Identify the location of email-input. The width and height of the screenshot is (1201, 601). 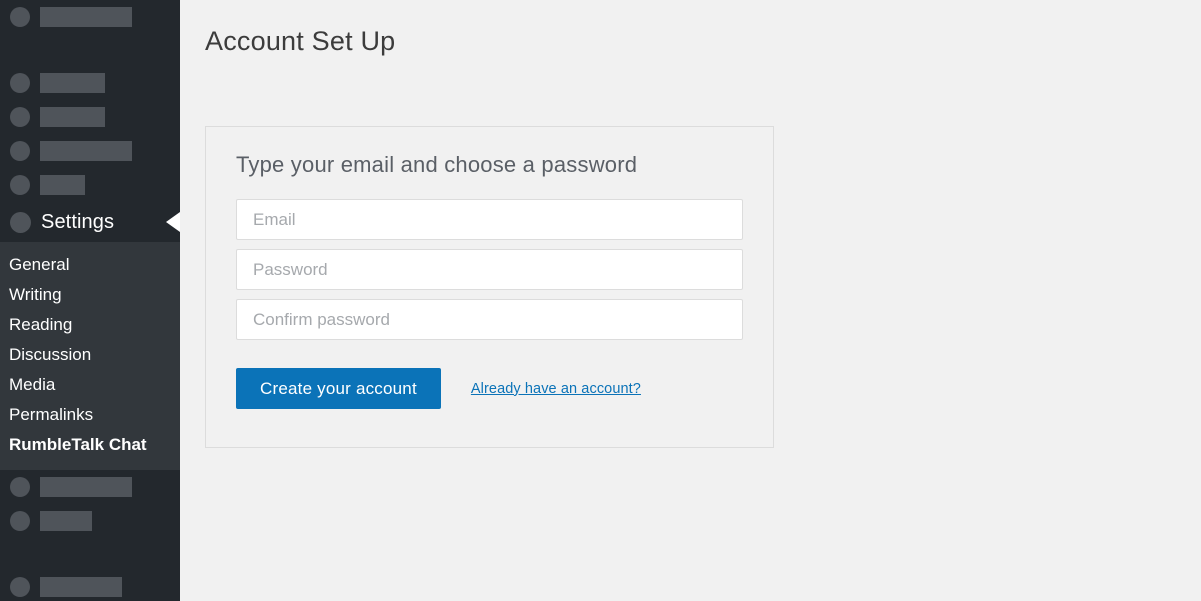
(489, 219).